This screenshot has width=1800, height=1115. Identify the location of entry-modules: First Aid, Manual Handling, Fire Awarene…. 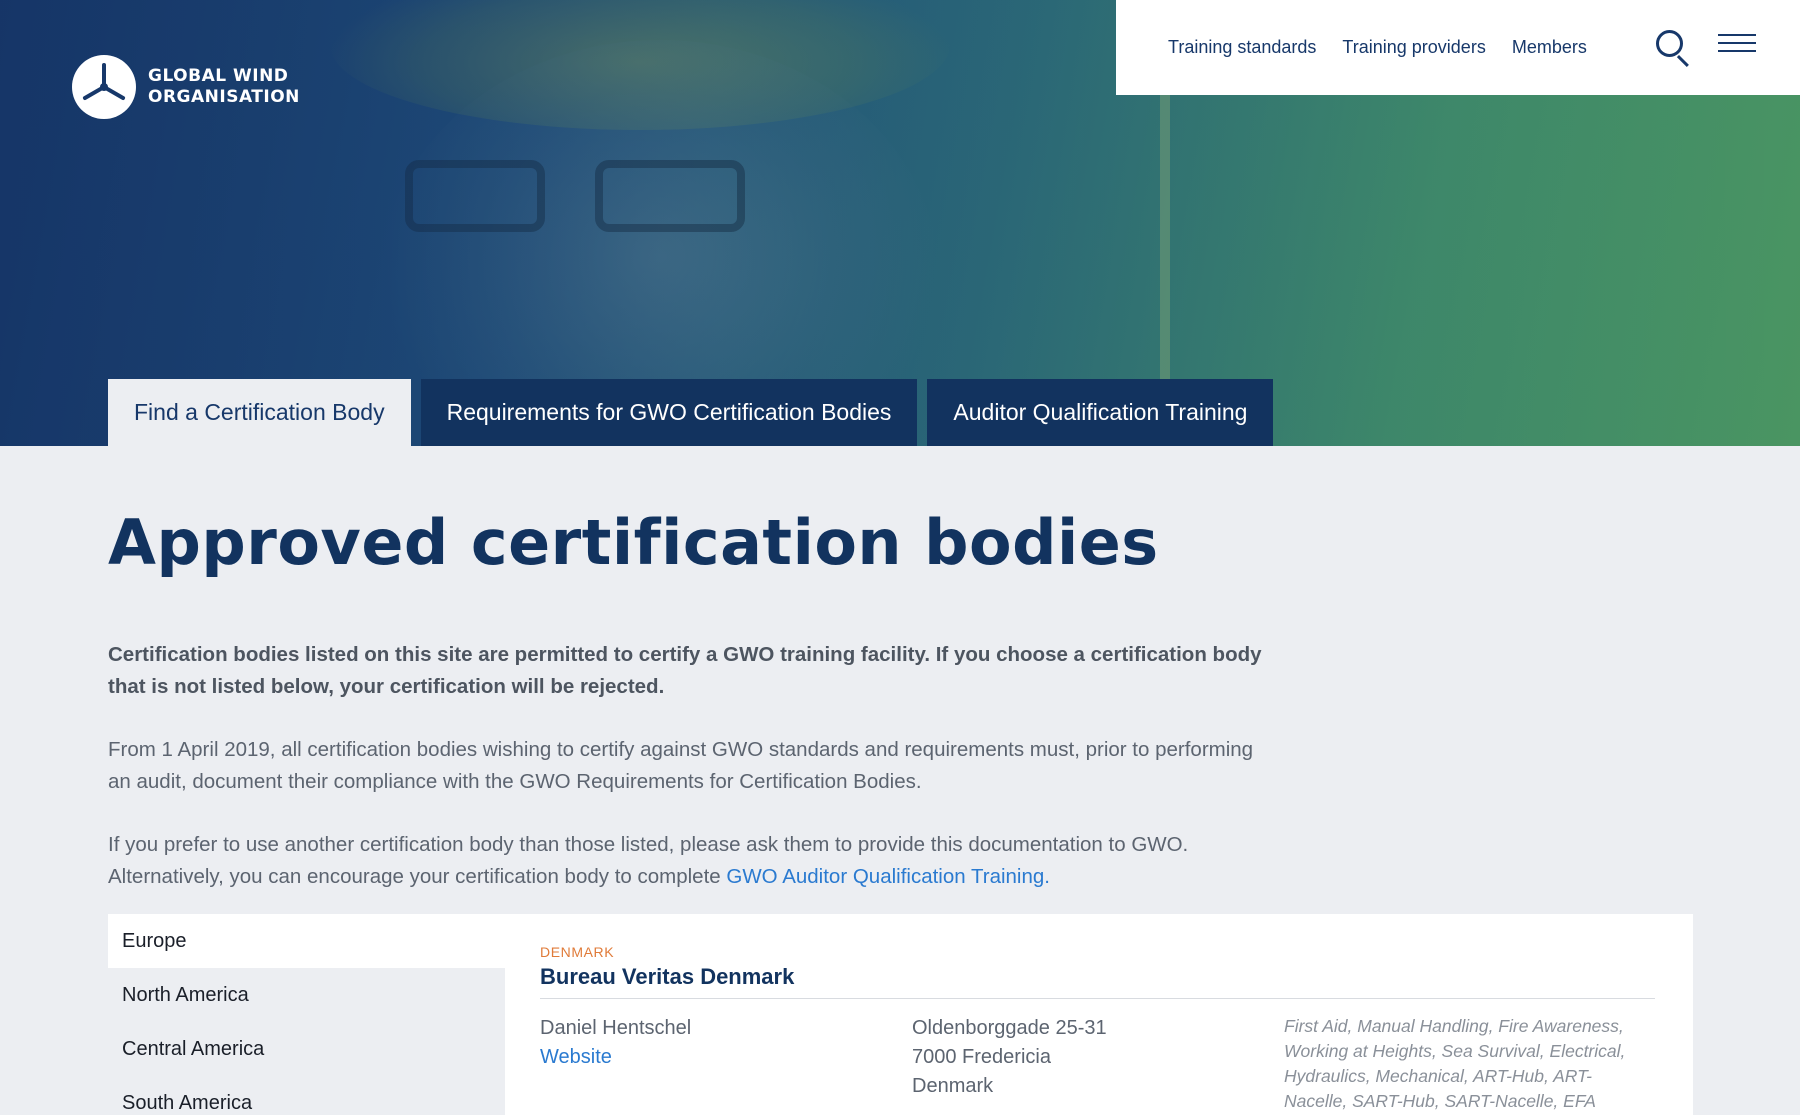
(1455, 1063).